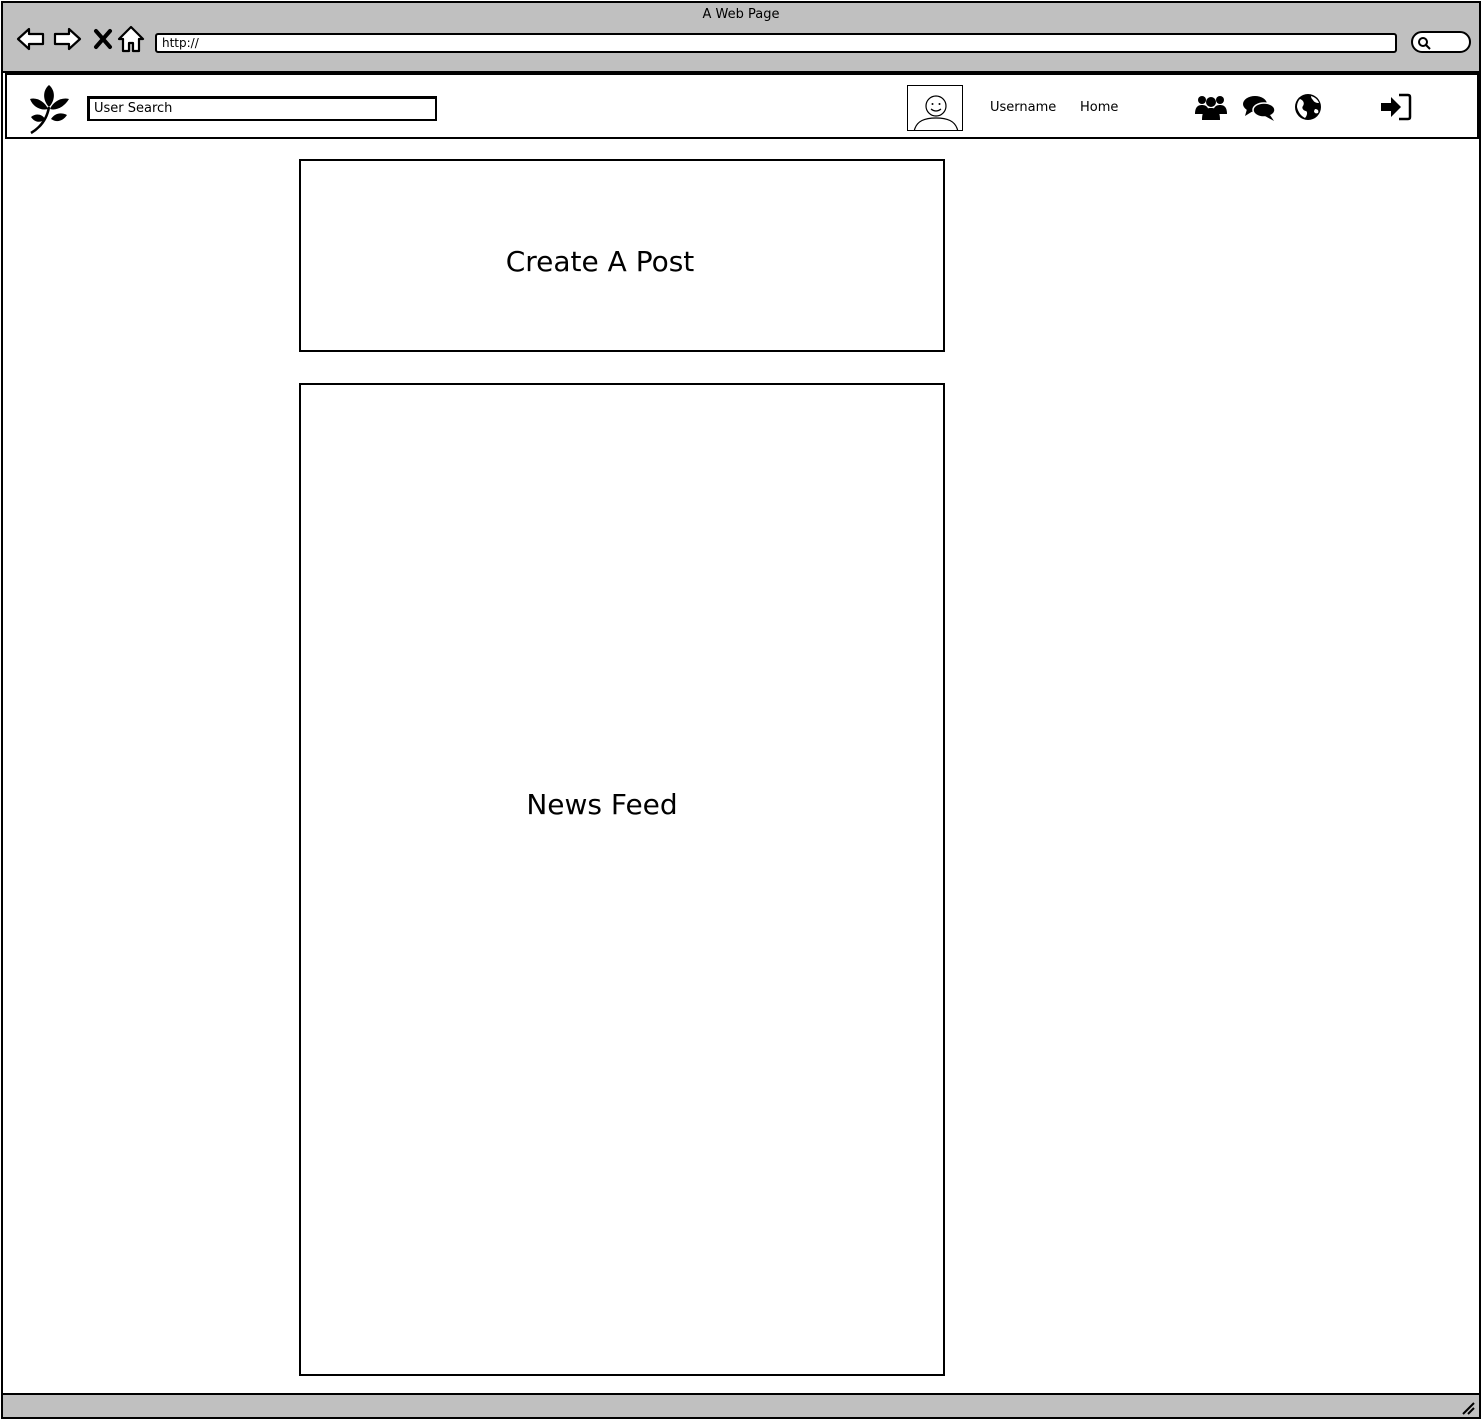  Describe the element at coordinates (741, 1405) in the screenshot. I see `status-bar` at that location.